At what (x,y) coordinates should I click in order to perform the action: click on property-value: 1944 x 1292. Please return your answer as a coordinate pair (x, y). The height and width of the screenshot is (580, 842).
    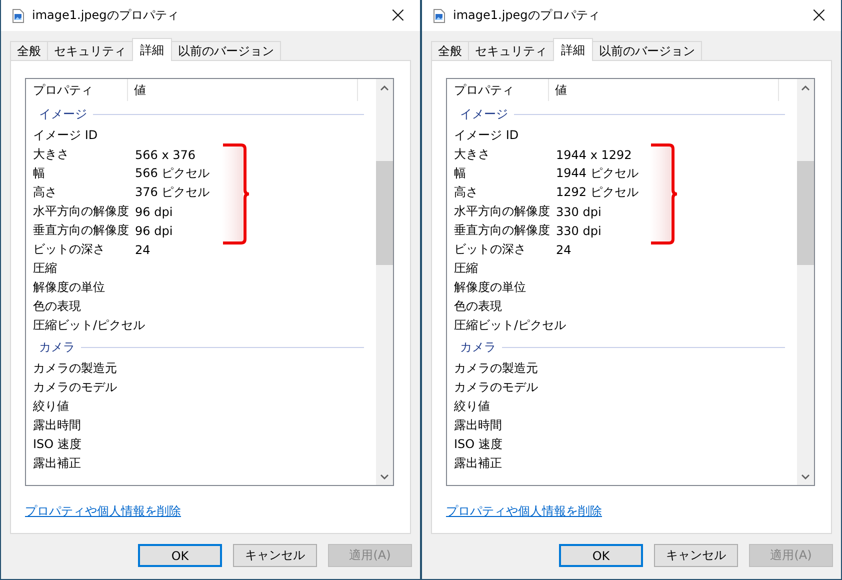
    Looking at the image, I should click on (594, 155).